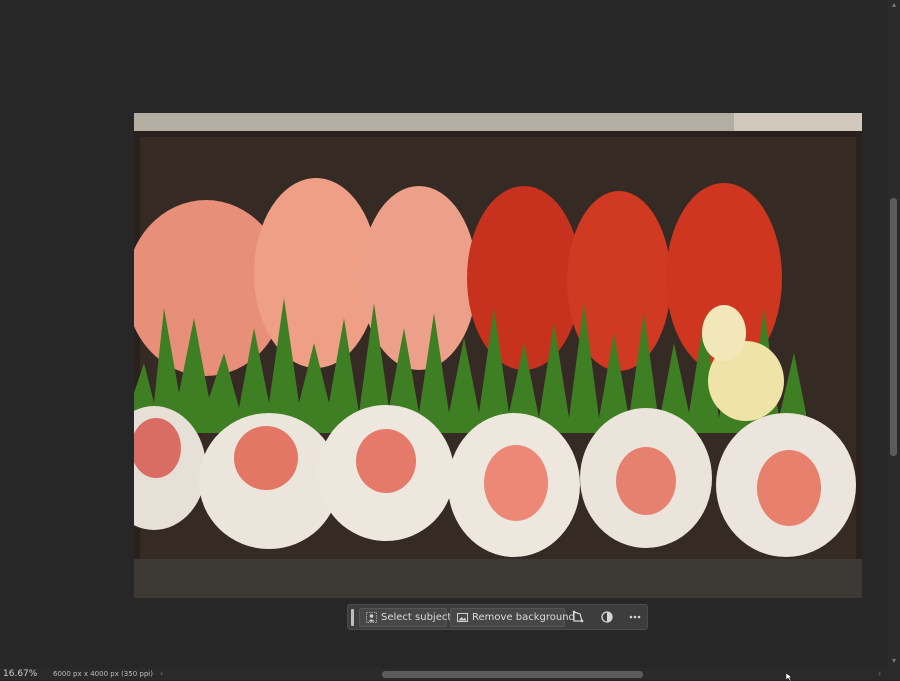  What do you see at coordinates (352, 617) in the screenshot?
I see `drag-handle` at bounding box center [352, 617].